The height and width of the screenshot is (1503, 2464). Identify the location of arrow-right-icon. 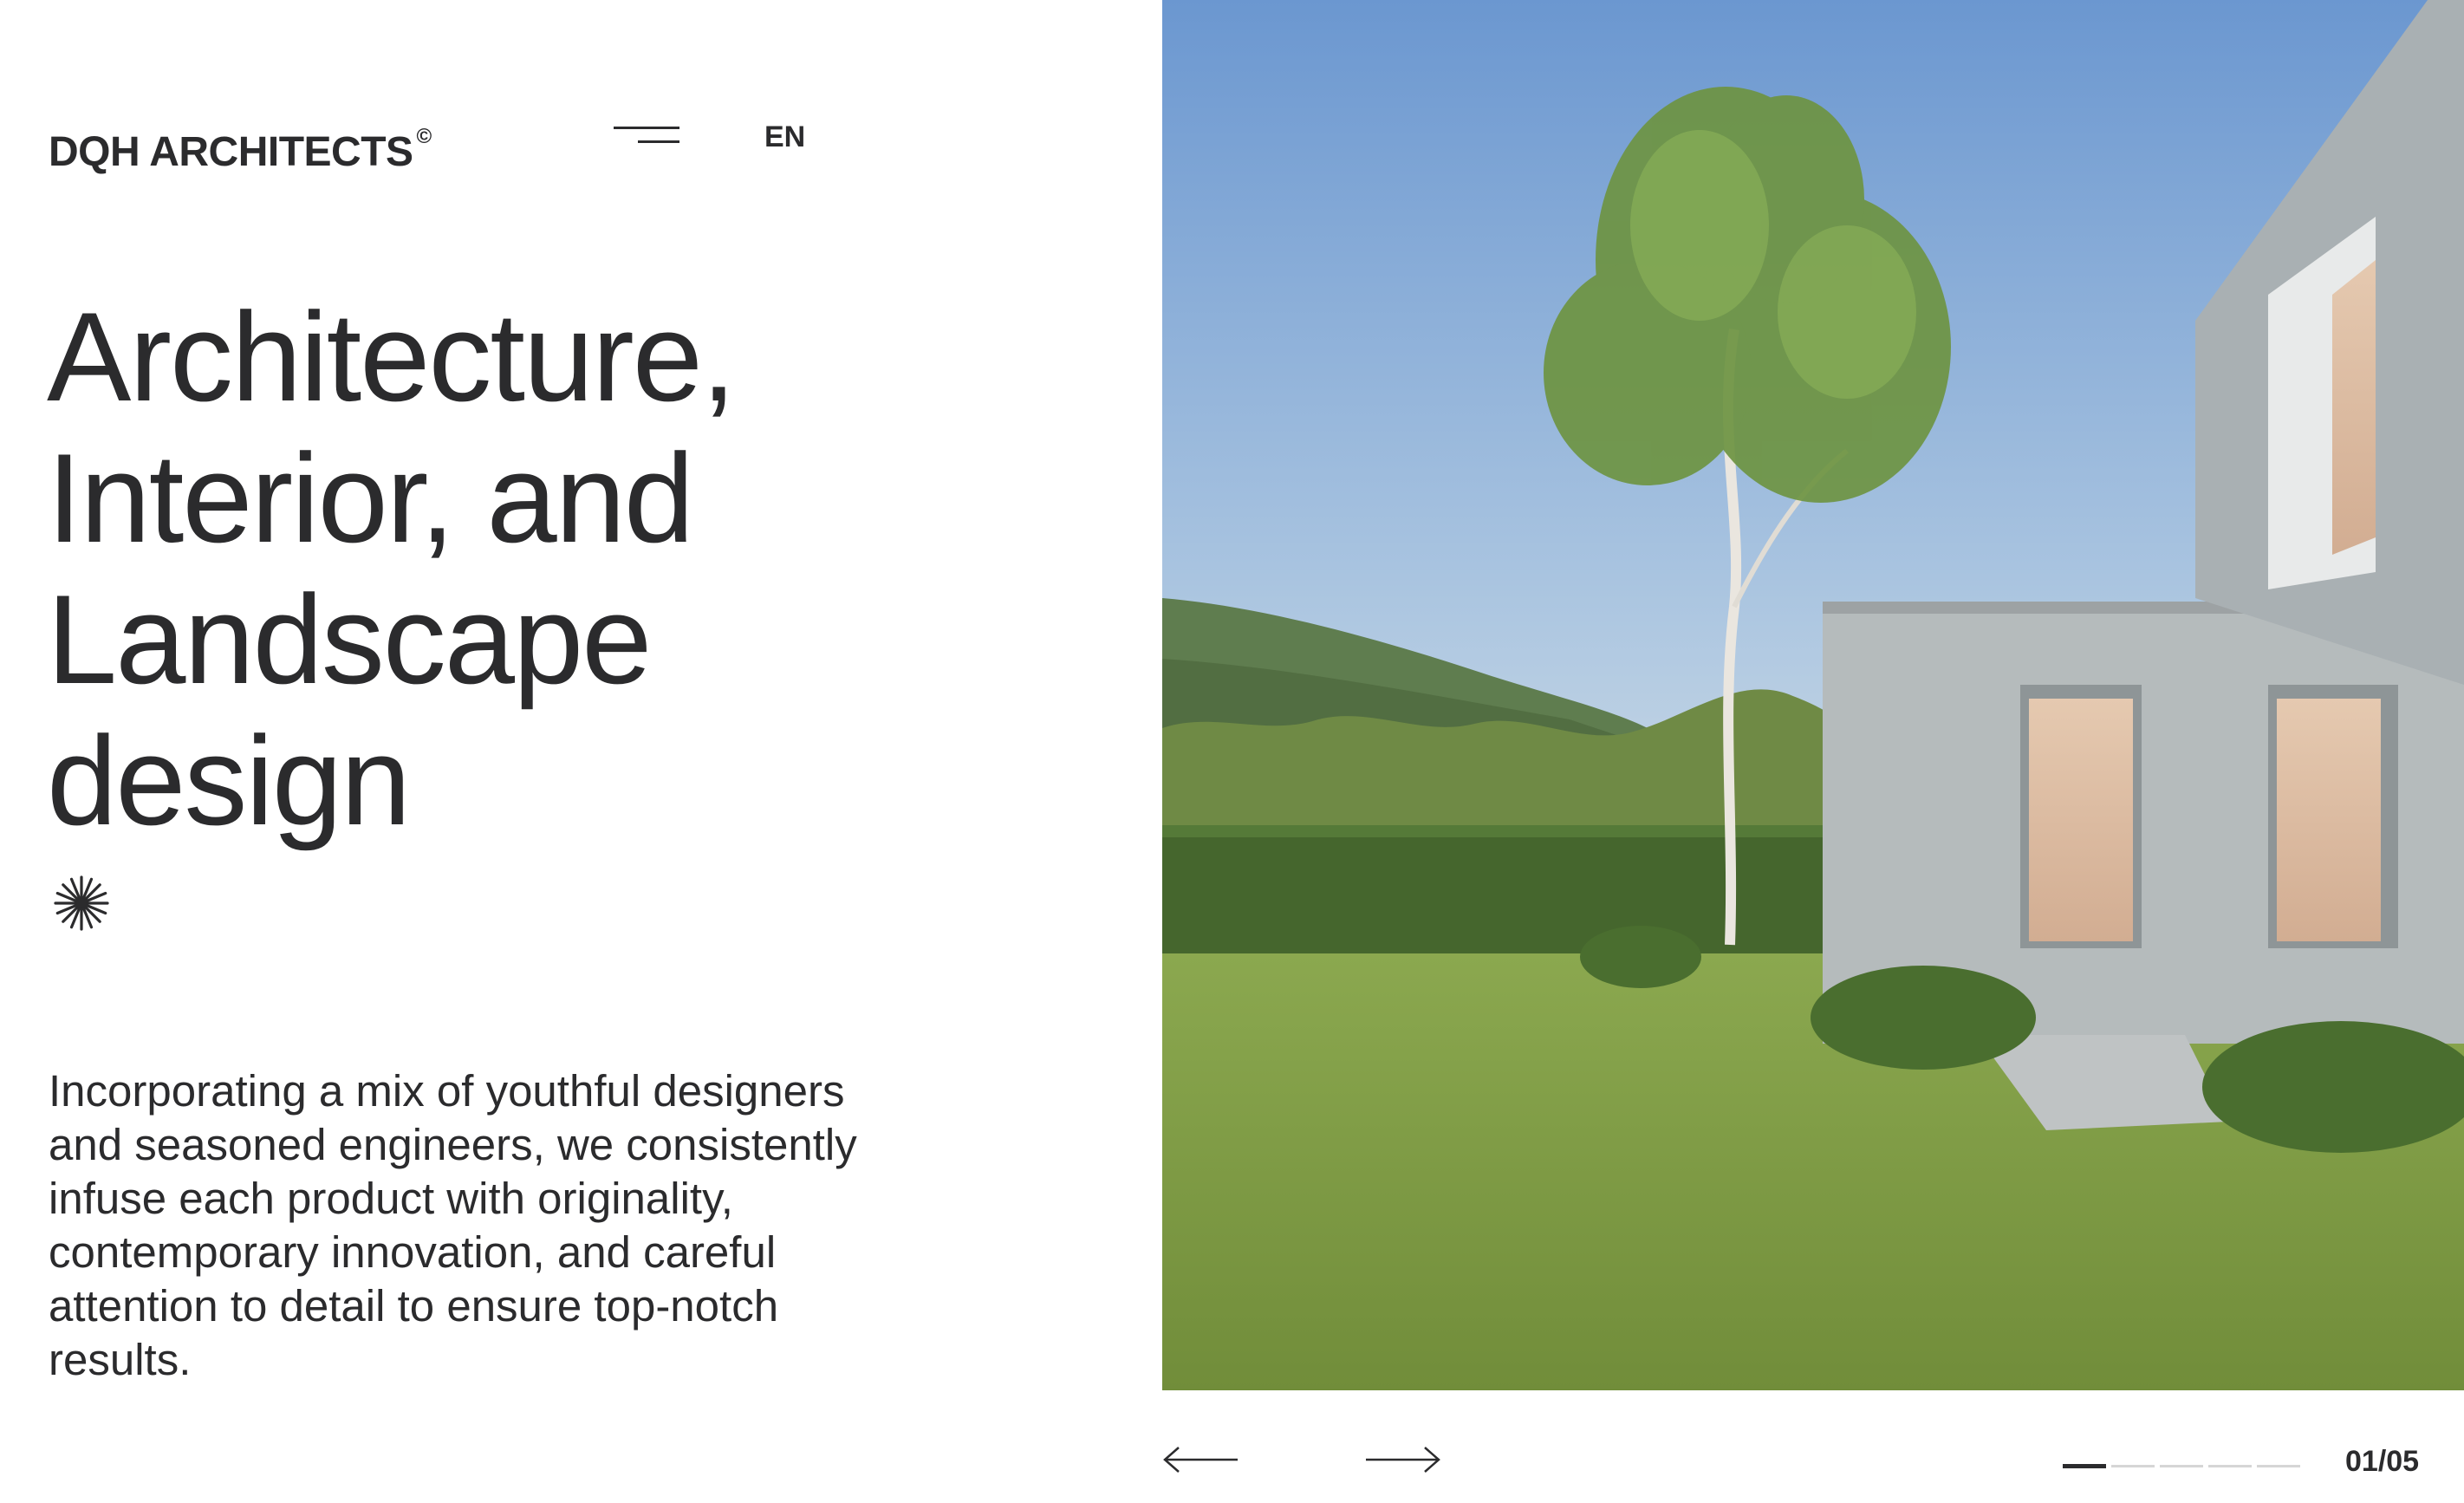
(1403, 1459).